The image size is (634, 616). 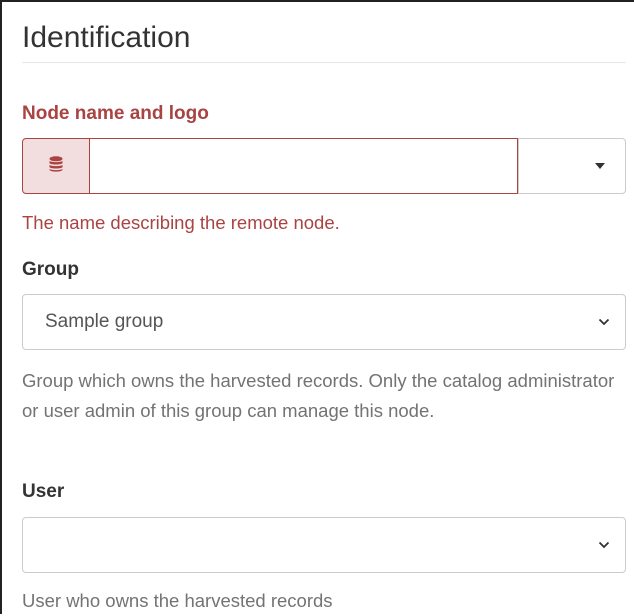 I want to click on node-name-input-group, so click(x=324, y=166).